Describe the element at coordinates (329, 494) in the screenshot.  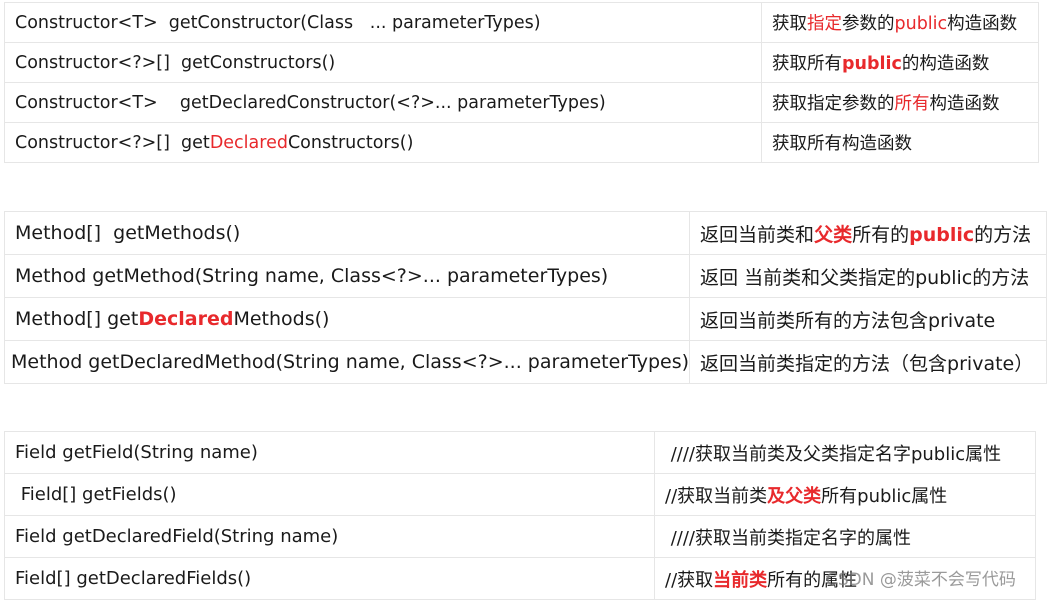
I see `method-signature-cell: Field[] getFields()` at that location.